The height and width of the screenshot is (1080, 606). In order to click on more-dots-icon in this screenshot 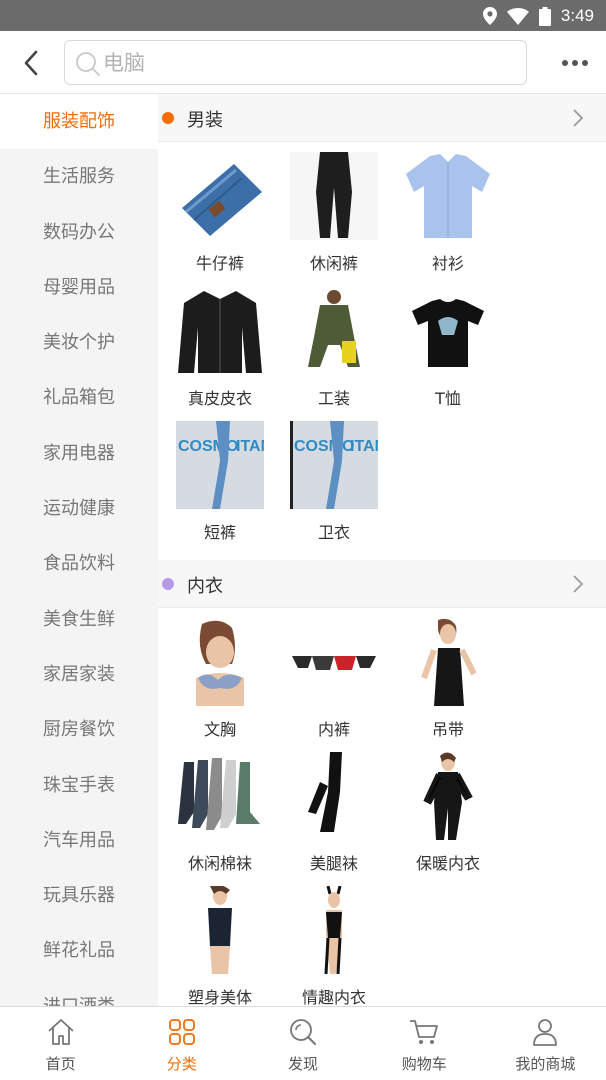, I will do `click(575, 63)`.